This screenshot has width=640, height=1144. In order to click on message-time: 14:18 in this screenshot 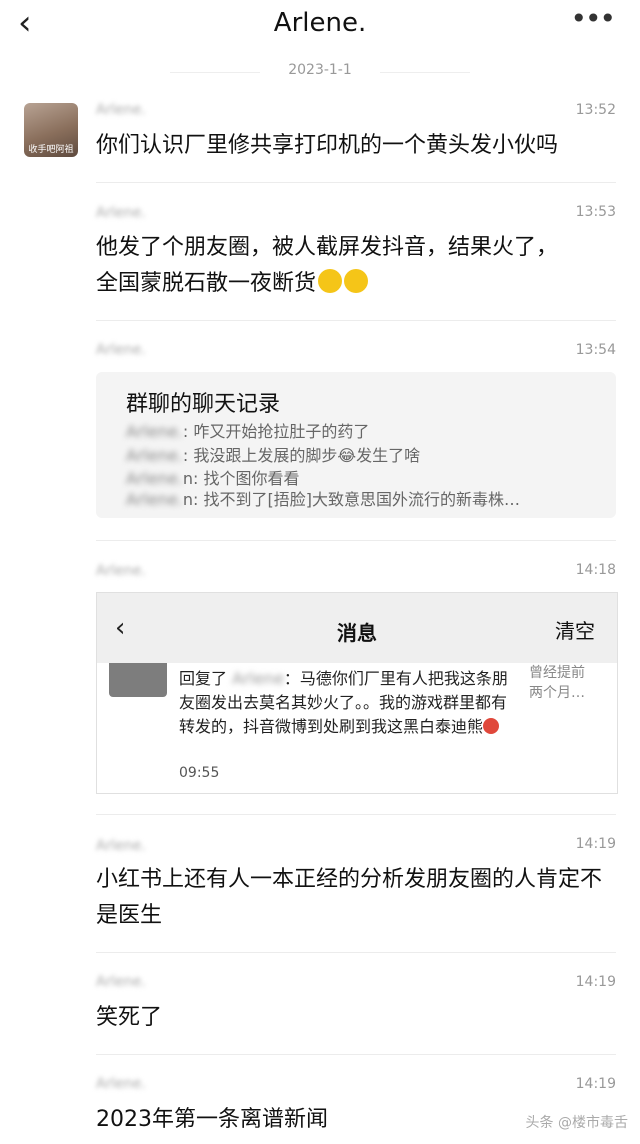, I will do `click(595, 570)`.